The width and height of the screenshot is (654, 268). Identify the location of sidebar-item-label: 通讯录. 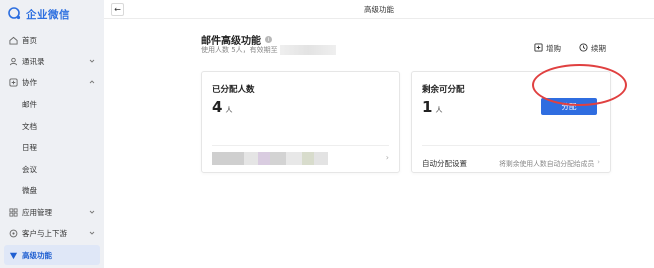
(33, 61).